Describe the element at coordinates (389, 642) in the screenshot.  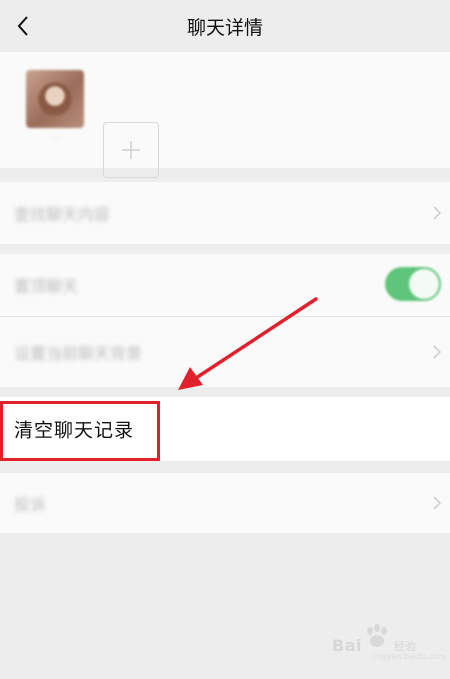
I see `watermark: Bai 经验 jingyan.baidu.com` at that location.